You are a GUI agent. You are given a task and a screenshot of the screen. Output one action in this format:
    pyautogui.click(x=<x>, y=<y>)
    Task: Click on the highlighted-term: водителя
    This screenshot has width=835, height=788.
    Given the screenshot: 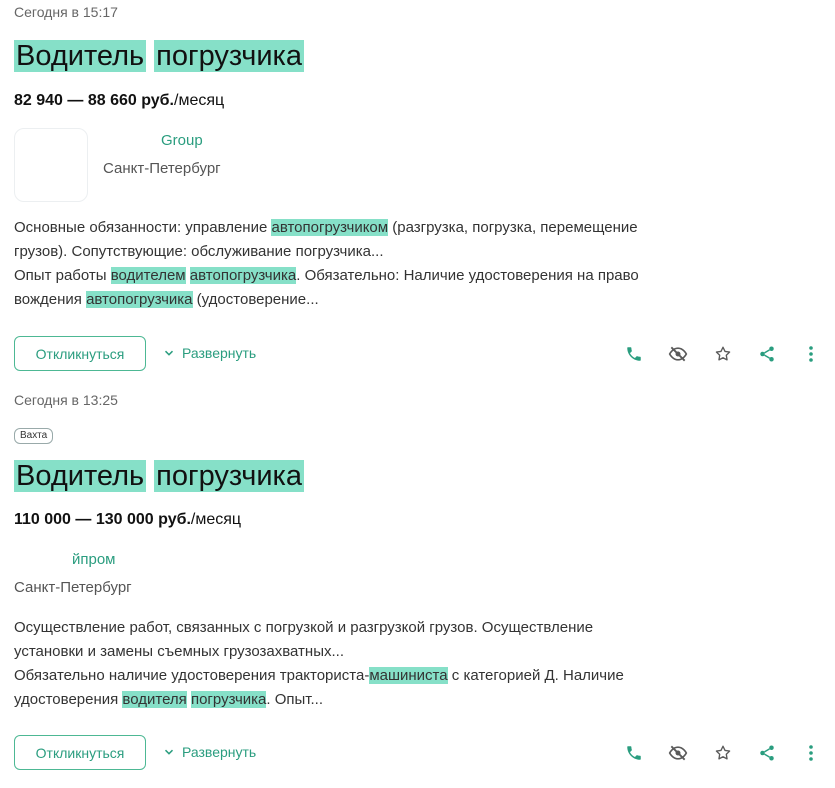 What is the action you would take?
    pyautogui.click(x=154, y=699)
    